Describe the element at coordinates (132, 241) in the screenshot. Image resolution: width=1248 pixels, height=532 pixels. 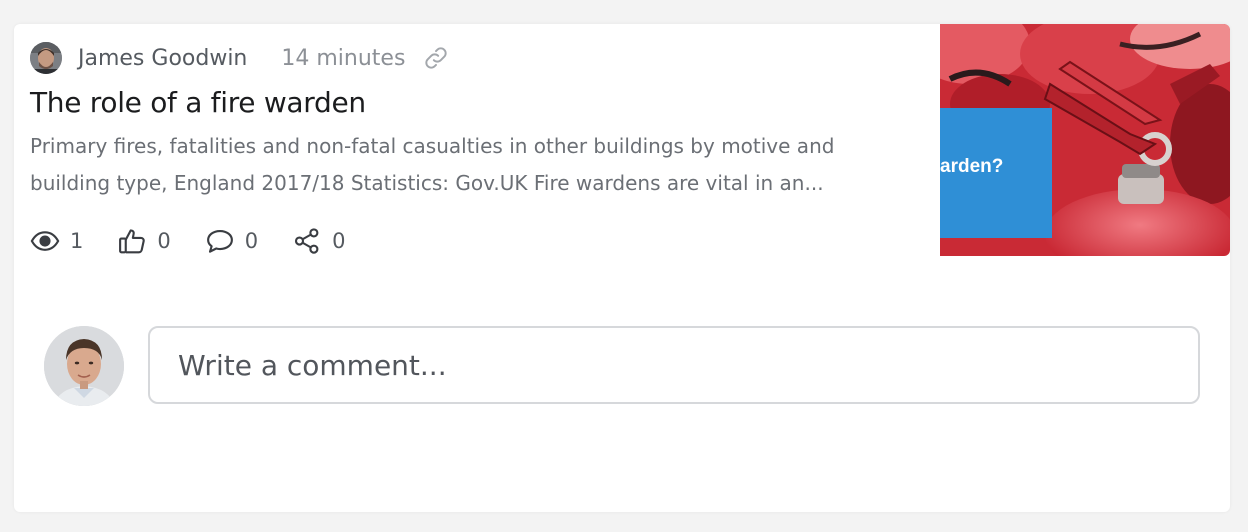
I see `thumbs-up-icon` at that location.